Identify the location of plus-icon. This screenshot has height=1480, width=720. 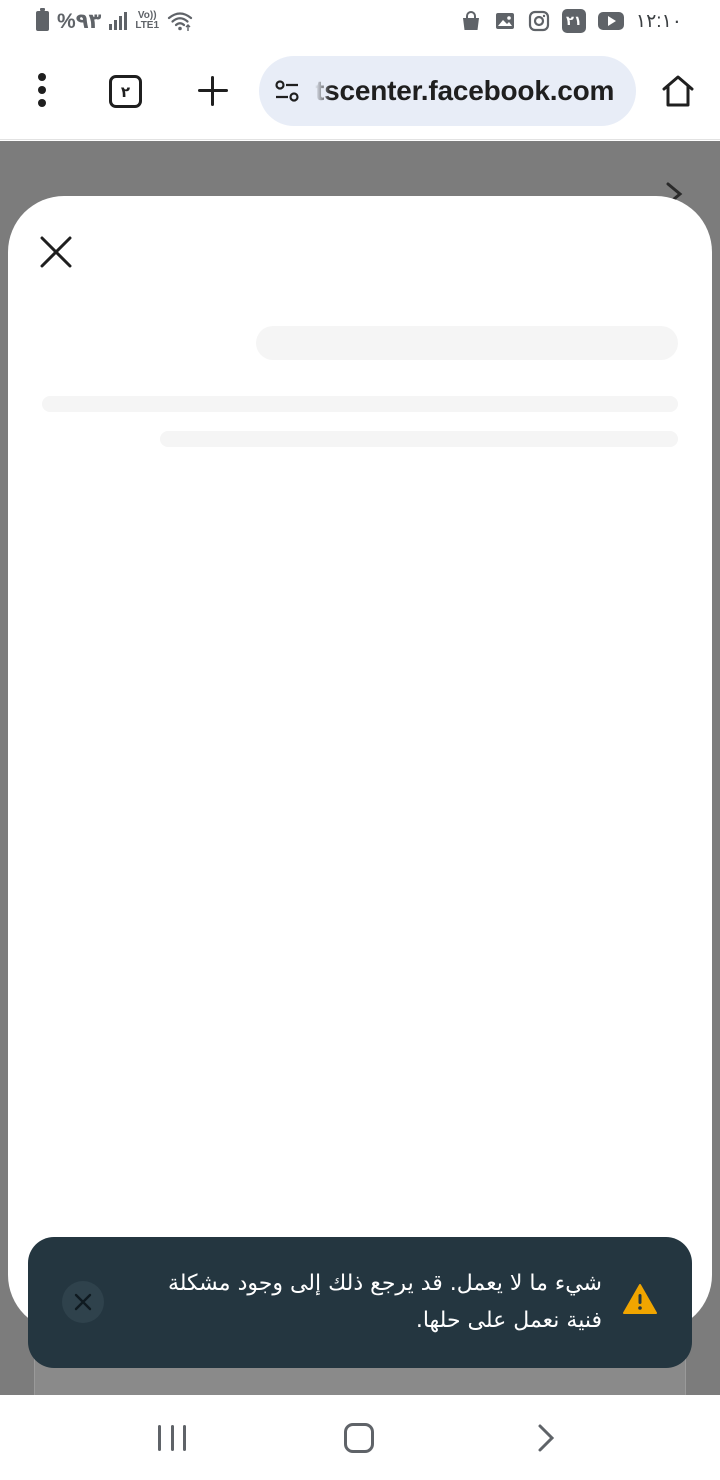
(213, 91).